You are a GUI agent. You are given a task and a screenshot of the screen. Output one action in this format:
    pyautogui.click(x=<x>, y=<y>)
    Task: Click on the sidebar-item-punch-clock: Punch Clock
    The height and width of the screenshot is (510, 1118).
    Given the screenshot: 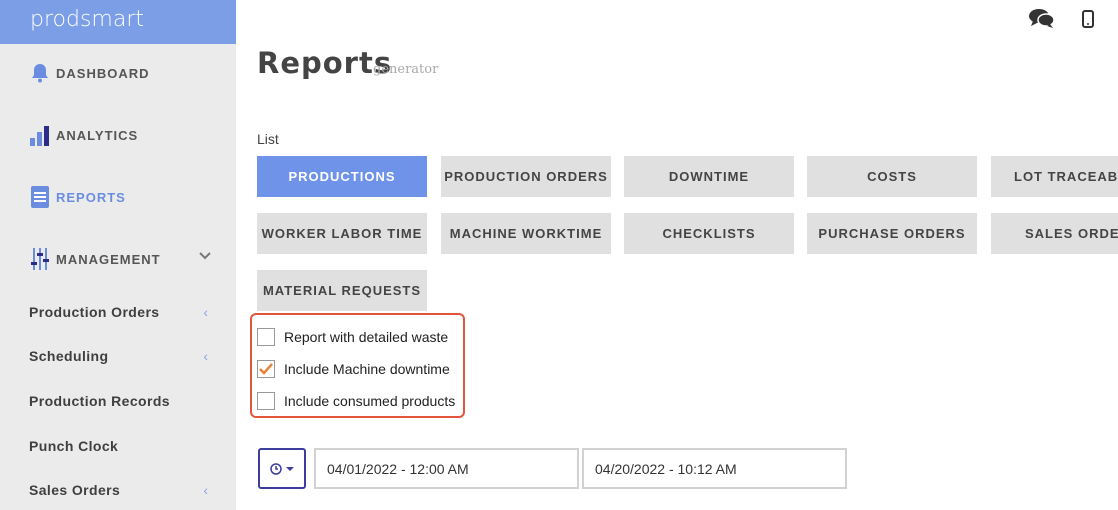 What is the action you would take?
    pyautogui.click(x=118, y=446)
    